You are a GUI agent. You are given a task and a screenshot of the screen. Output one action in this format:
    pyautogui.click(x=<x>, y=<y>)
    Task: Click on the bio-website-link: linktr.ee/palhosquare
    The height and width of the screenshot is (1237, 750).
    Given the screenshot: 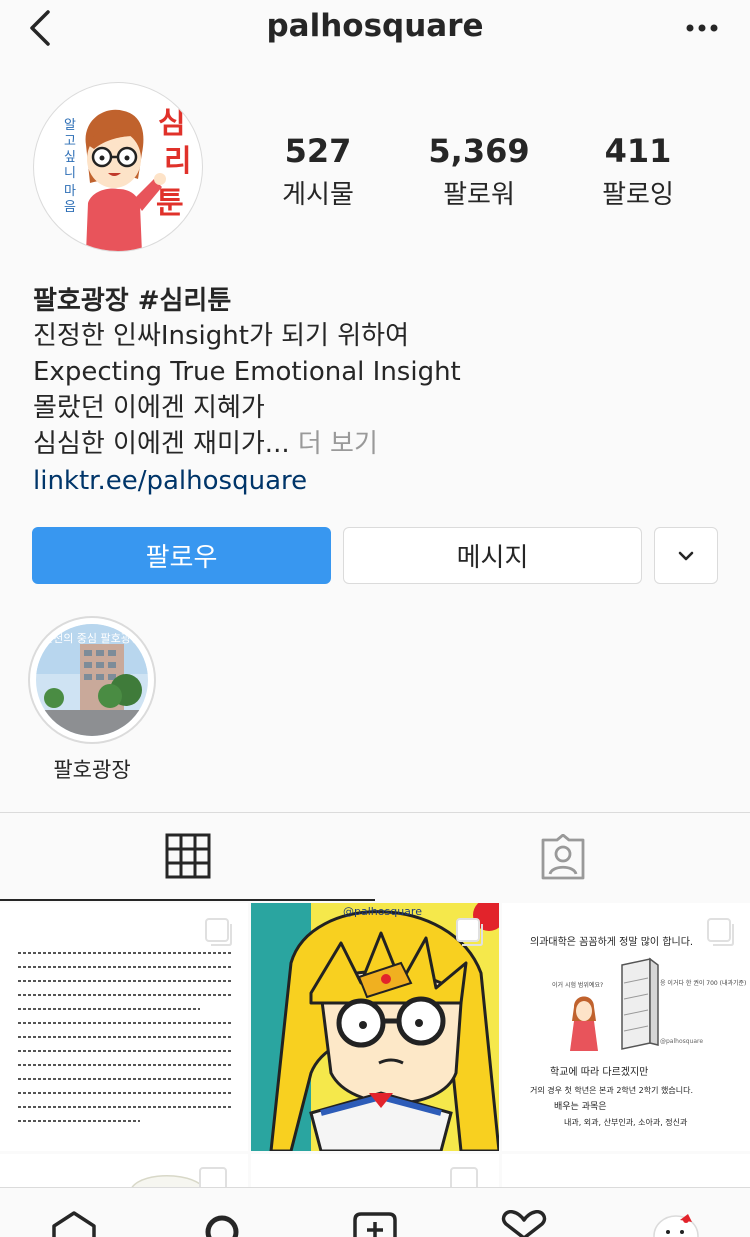 What is the action you would take?
    pyautogui.click(x=378, y=481)
    